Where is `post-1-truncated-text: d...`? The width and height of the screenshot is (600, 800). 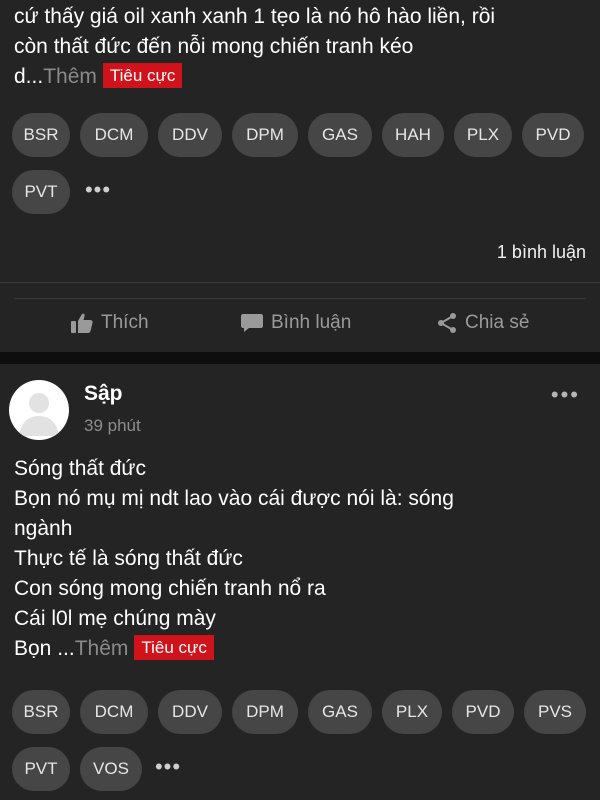 post-1-truncated-text: d... is located at coordinates (29, 76).